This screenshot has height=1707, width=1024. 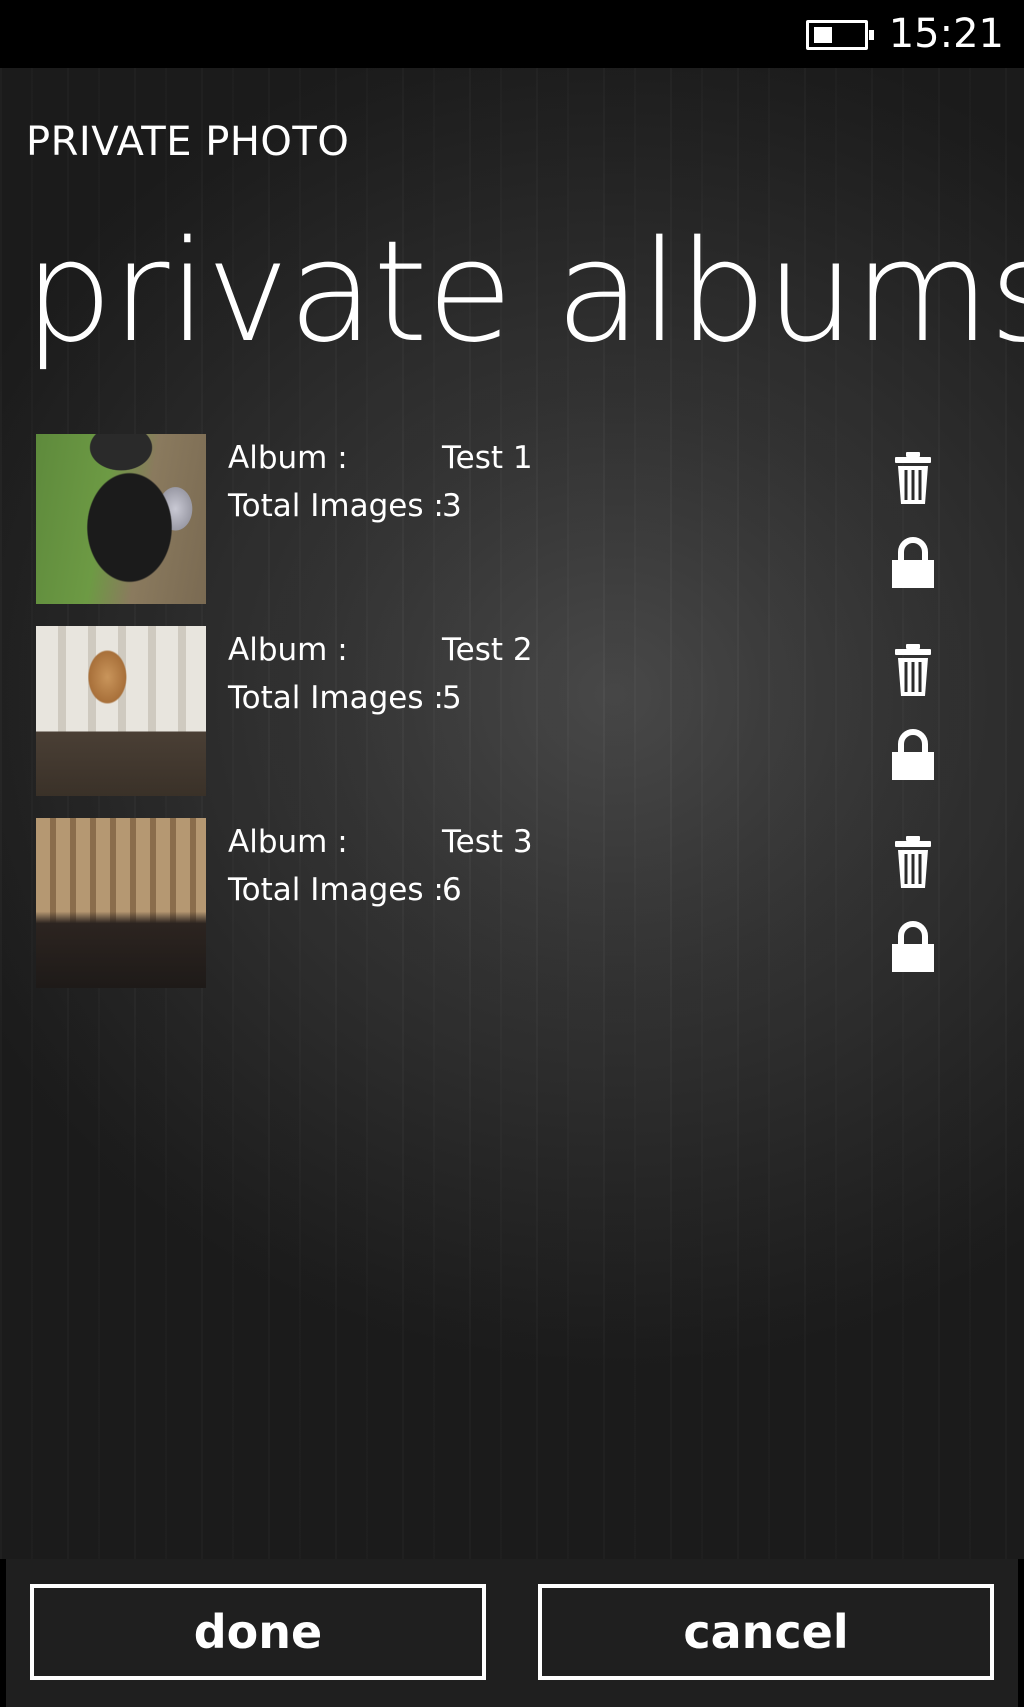 I want to click on image-count: 6, so click(x=452, y=890).